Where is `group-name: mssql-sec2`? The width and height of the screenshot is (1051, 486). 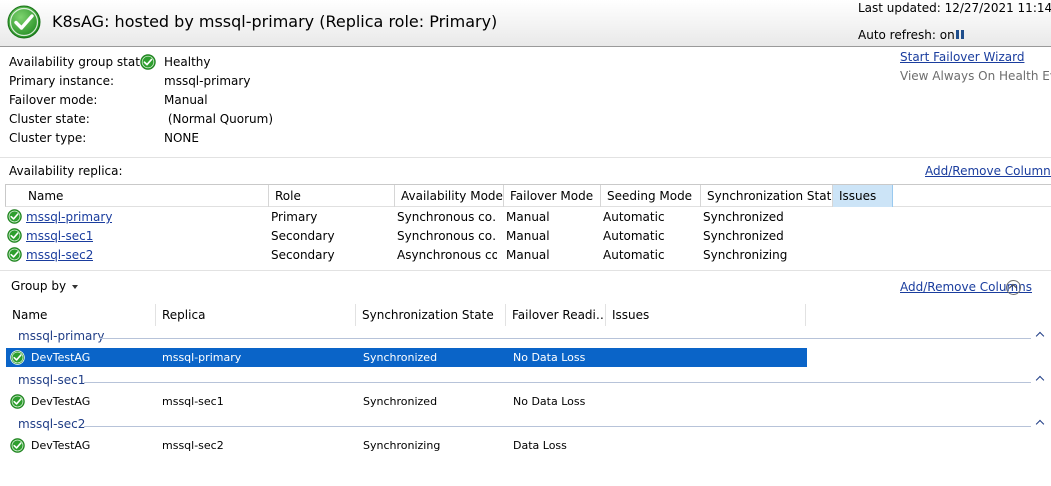
group-name: mssql-sec2 is located at coordinates (52, 424).